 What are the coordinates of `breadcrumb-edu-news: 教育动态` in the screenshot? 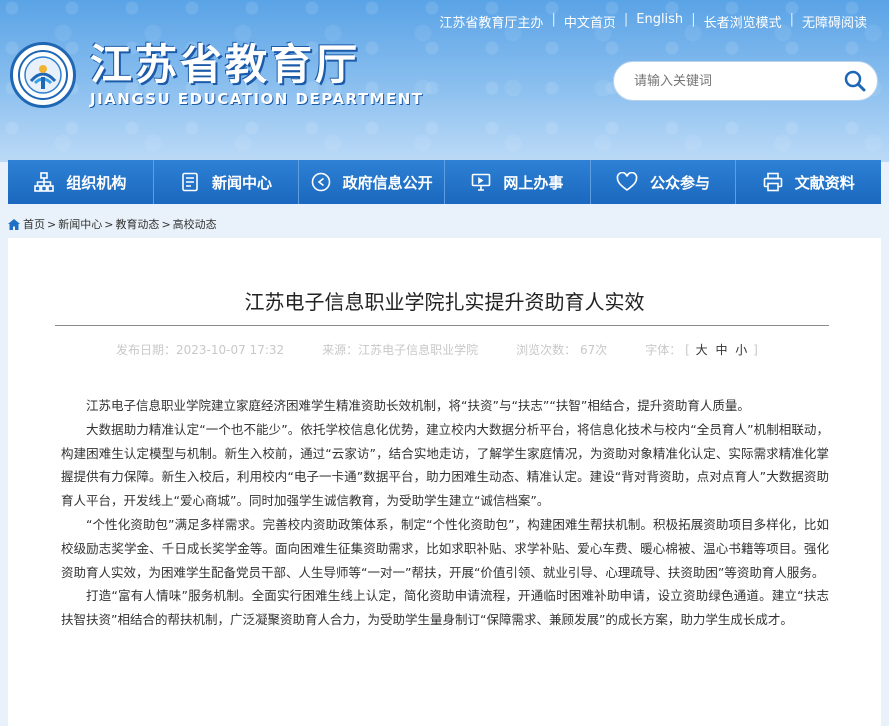 It's located at (137, 224).